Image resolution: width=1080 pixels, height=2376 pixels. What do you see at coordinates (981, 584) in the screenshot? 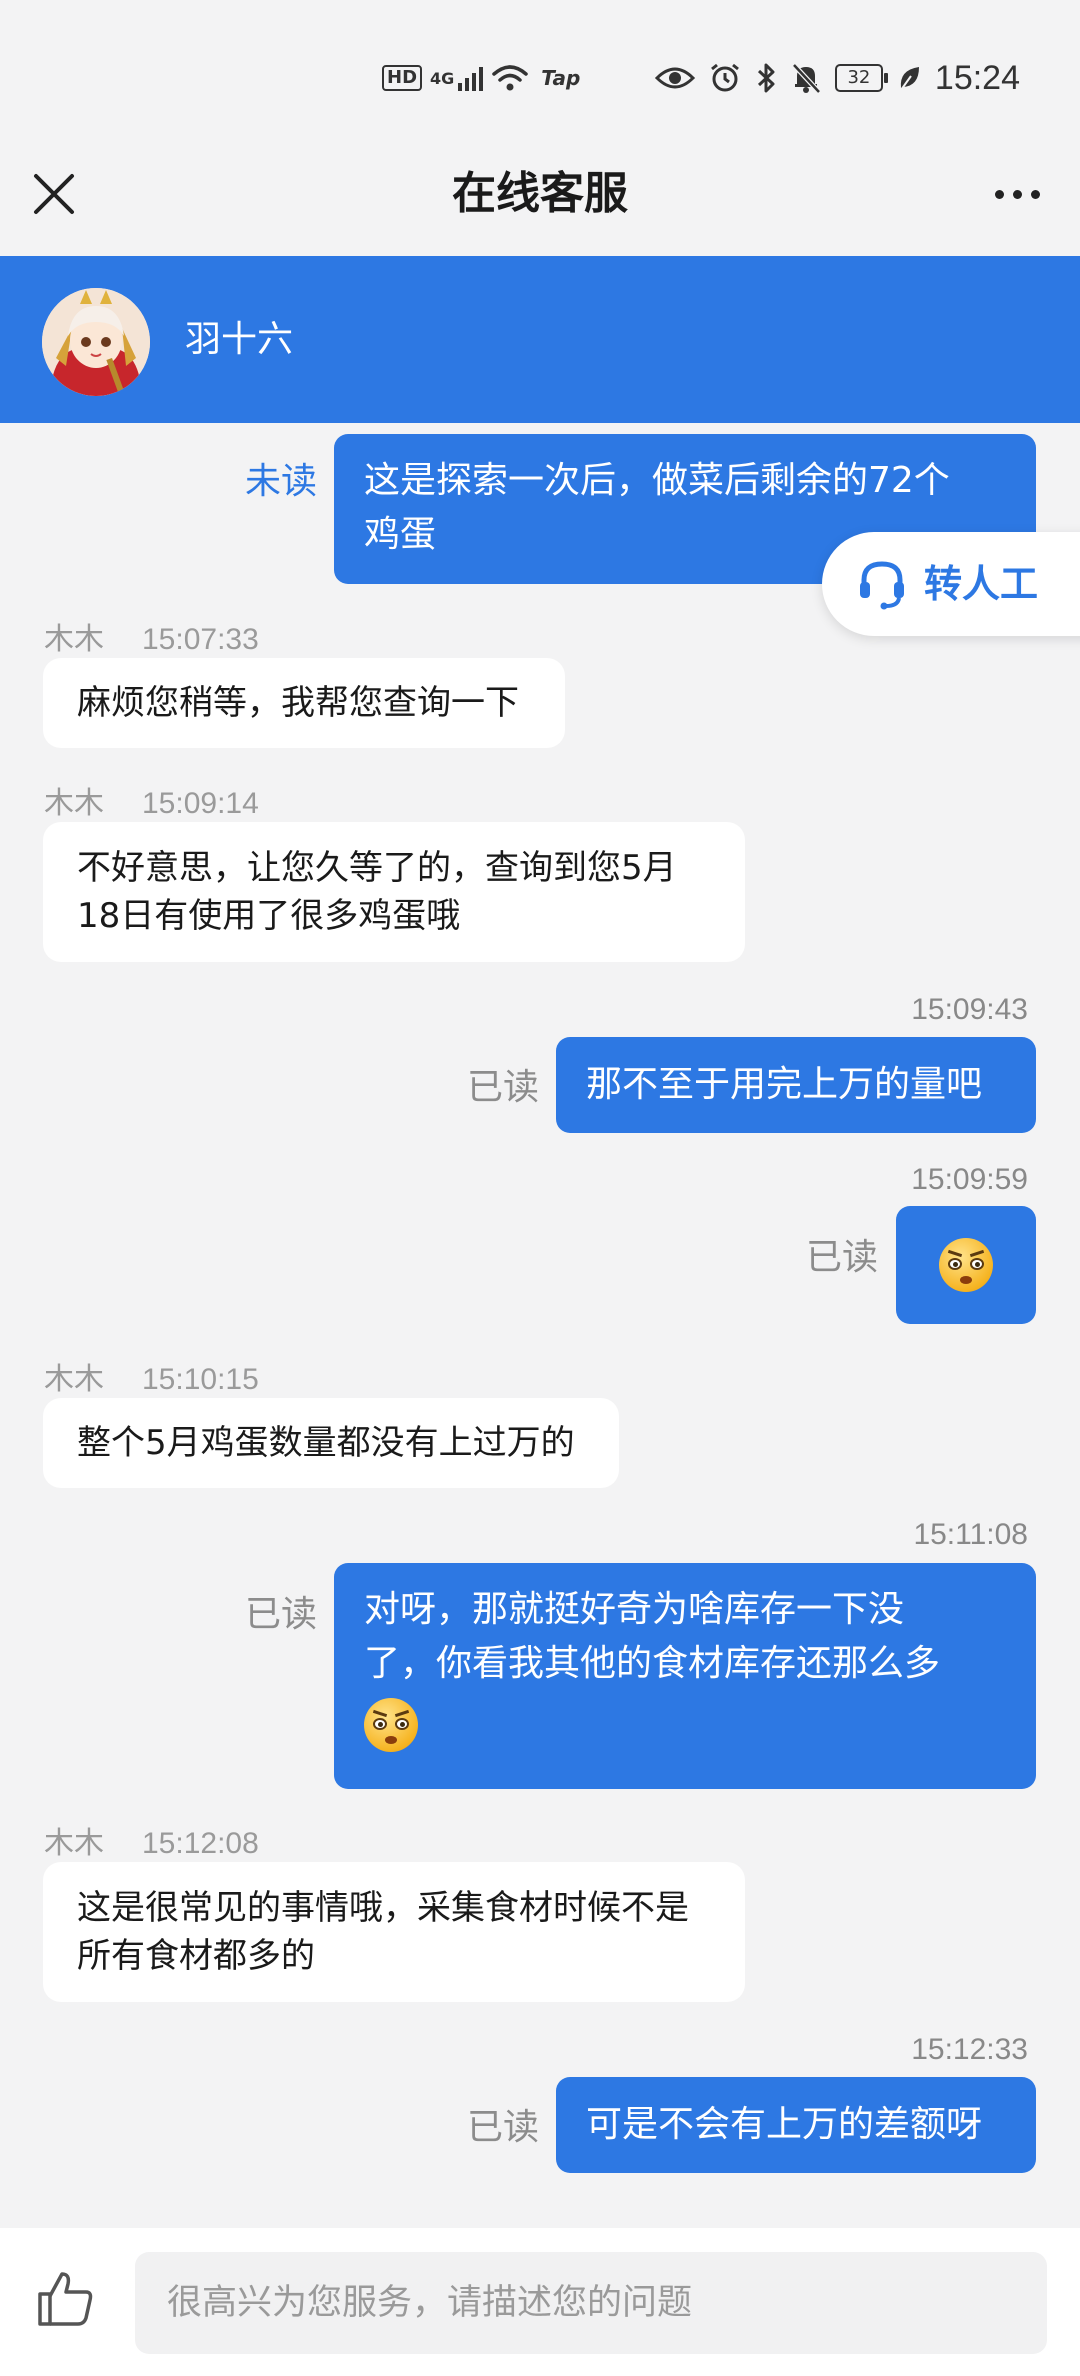
I see `transfer-label: 转人工` at bounding box center [981, 584].